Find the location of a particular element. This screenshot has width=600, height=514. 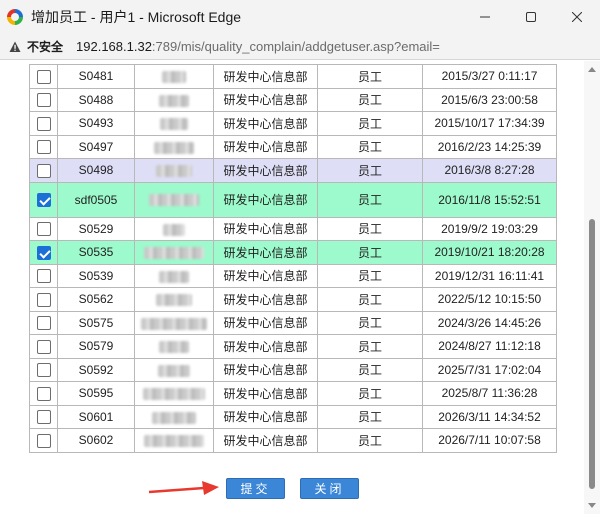

submit-button: 提交 is located at coordinates (255, 488).